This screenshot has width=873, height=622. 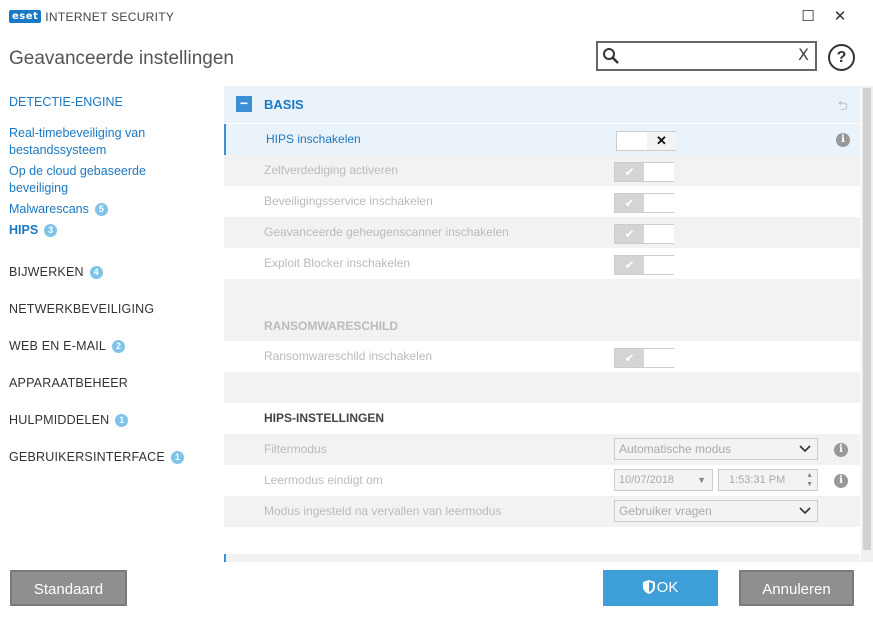 What do you see at coordinates (244, 104) in the screenshot?
I see `collapse-icon: −` at bounding box center [244, 104].